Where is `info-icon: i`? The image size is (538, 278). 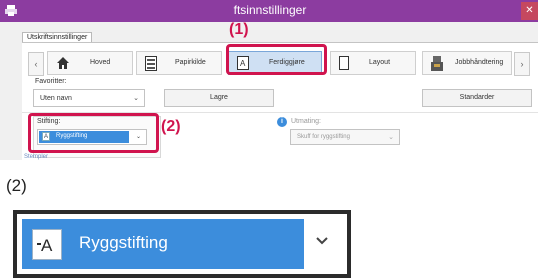 info-icon: i is located at coordinates (282, 122).